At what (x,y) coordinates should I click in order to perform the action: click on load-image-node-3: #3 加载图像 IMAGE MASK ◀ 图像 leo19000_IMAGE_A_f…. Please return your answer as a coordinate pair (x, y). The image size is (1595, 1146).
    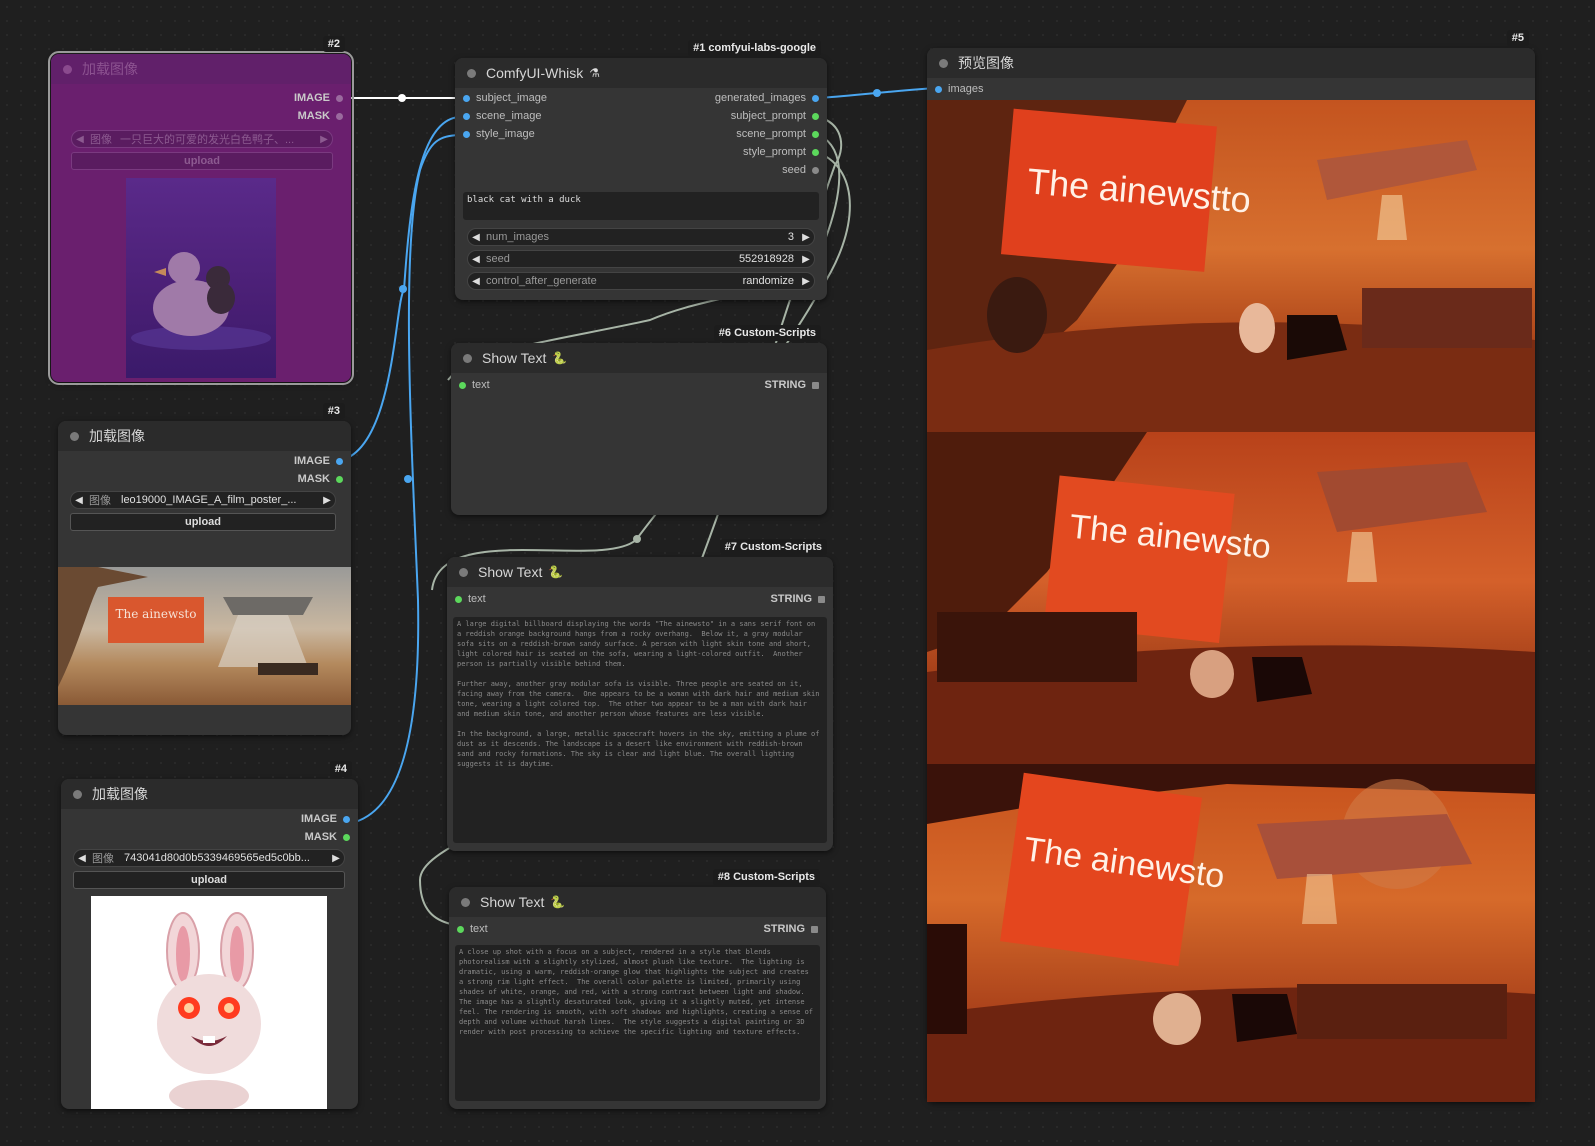
    Looking at the image, I should click on (204, 569).